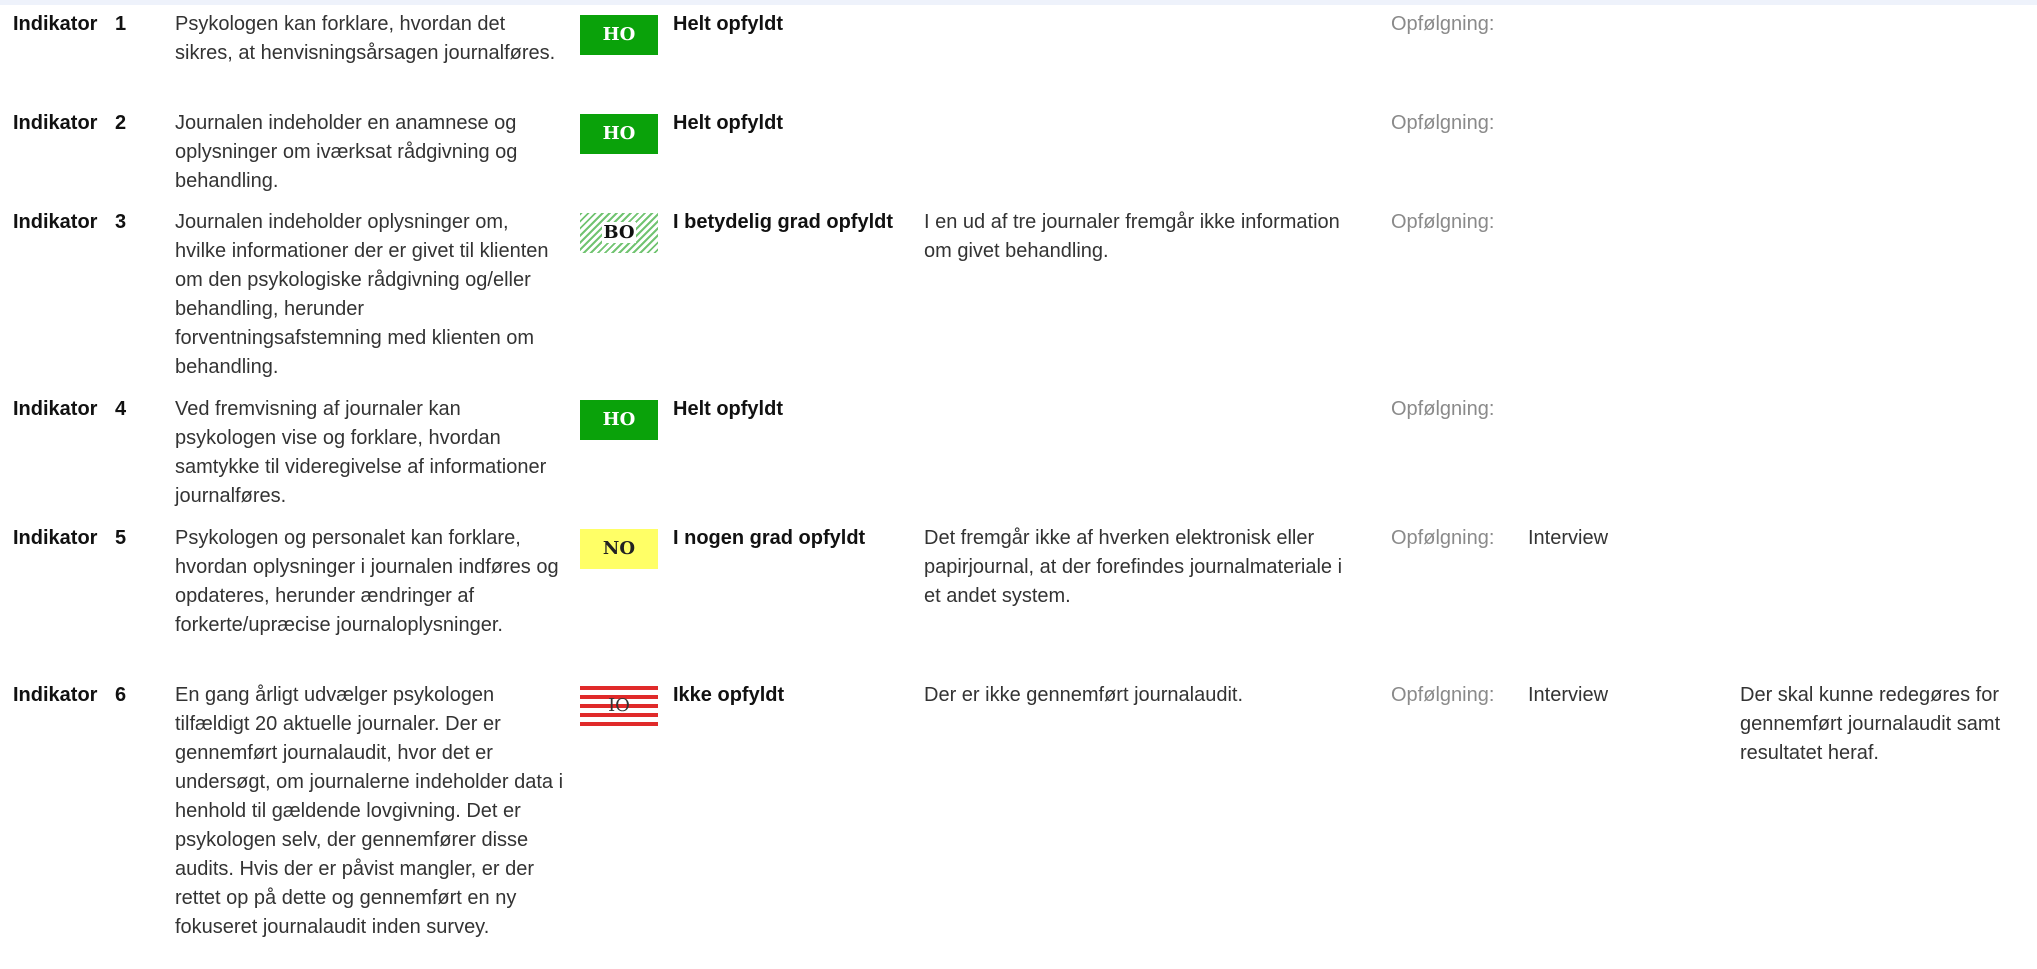 Image resolution: width=2037 pixels, height=969 pixels. I want to click on badge-code: BO, so click(619, 232).